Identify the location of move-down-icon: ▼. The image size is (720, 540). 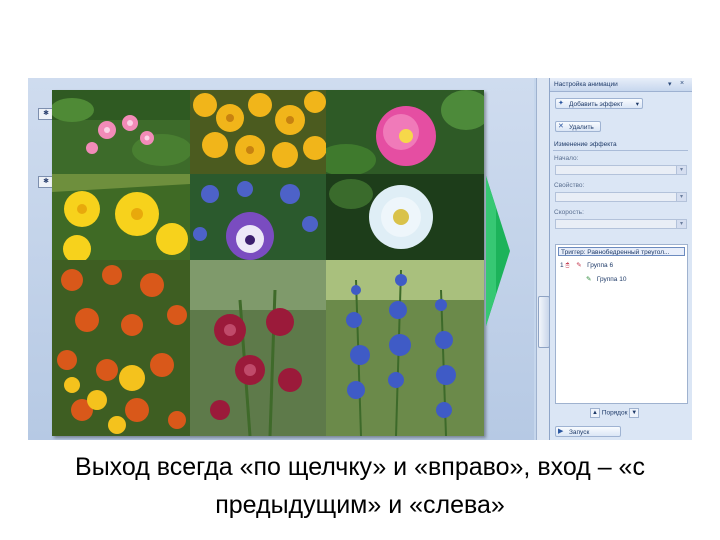
(634, 413).